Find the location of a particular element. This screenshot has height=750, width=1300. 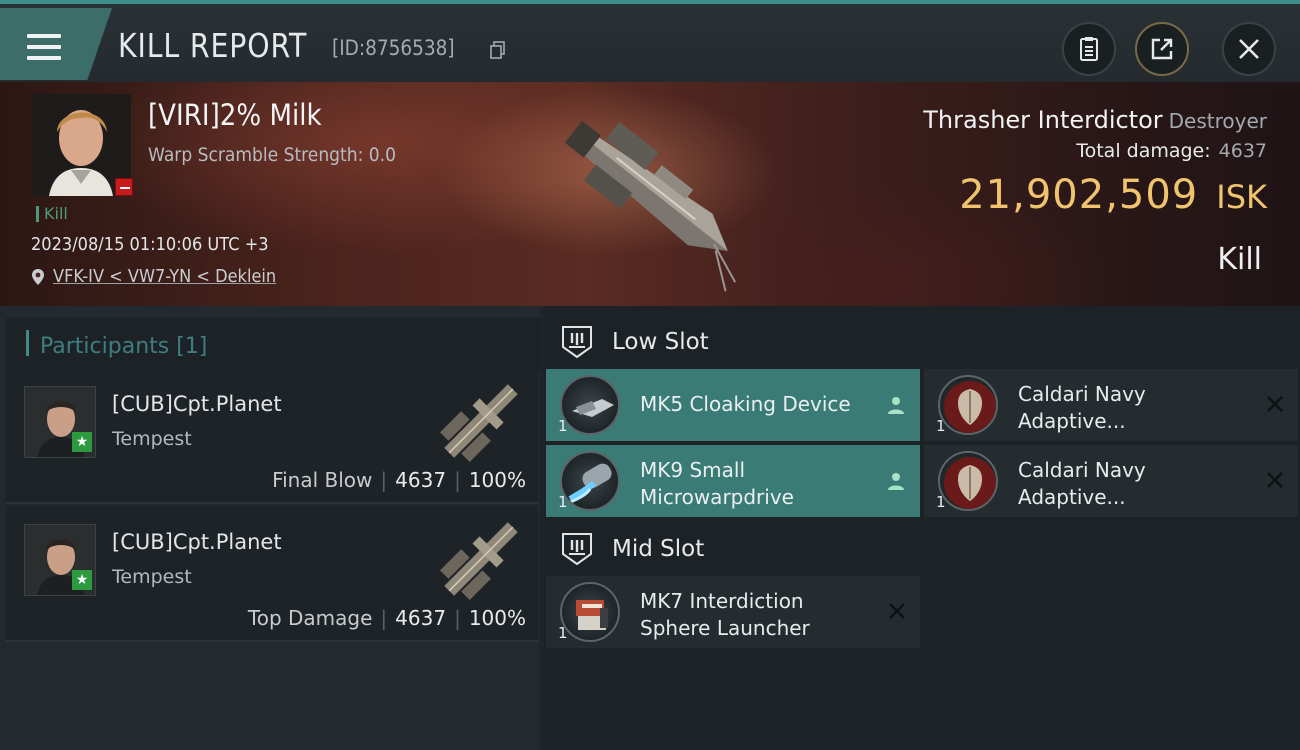

isk-value-line: 21,902,509 ISK is located at coordinates (1113, 195).